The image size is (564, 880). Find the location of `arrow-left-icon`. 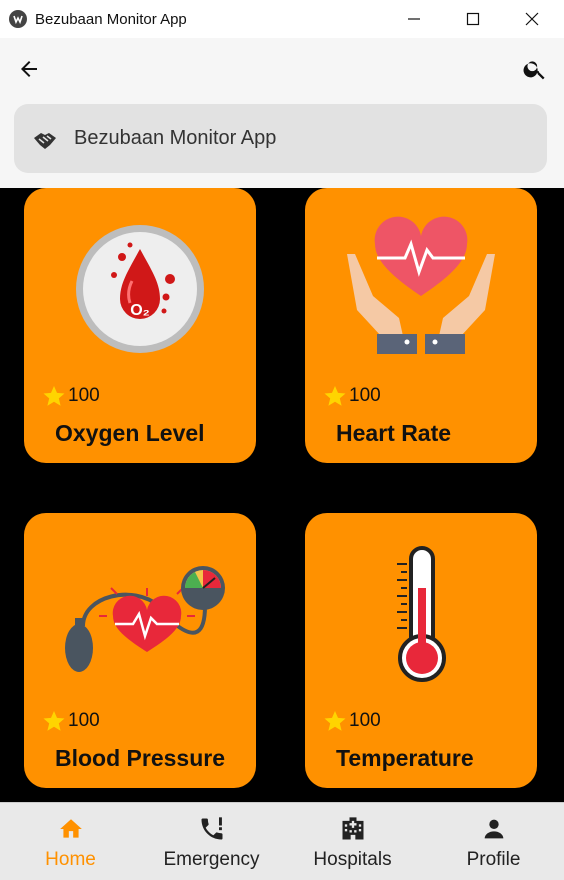

arrow-left-icon is located at coordinates (29, 69).